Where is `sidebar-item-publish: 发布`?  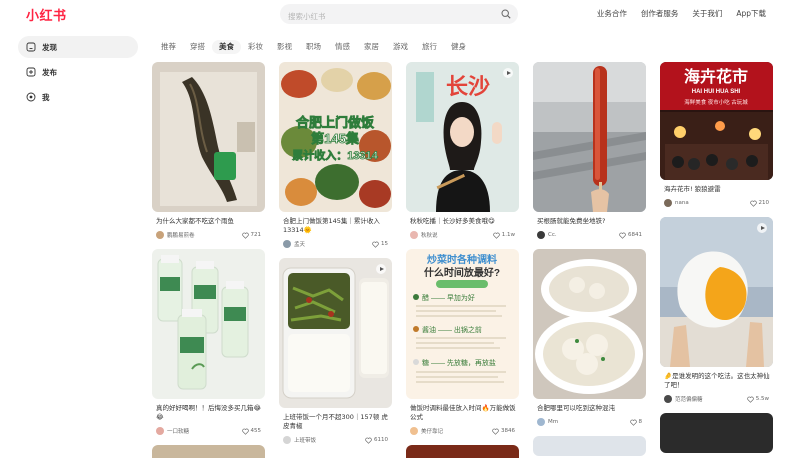
sidebar-item-publish: 发布 is located at coordinates (78, 72).